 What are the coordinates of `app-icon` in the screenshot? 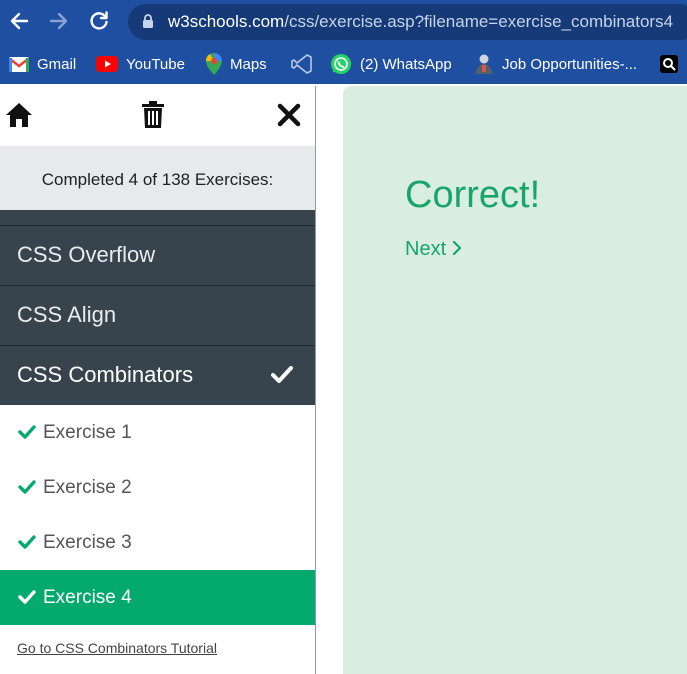 It's located at (669, 64).